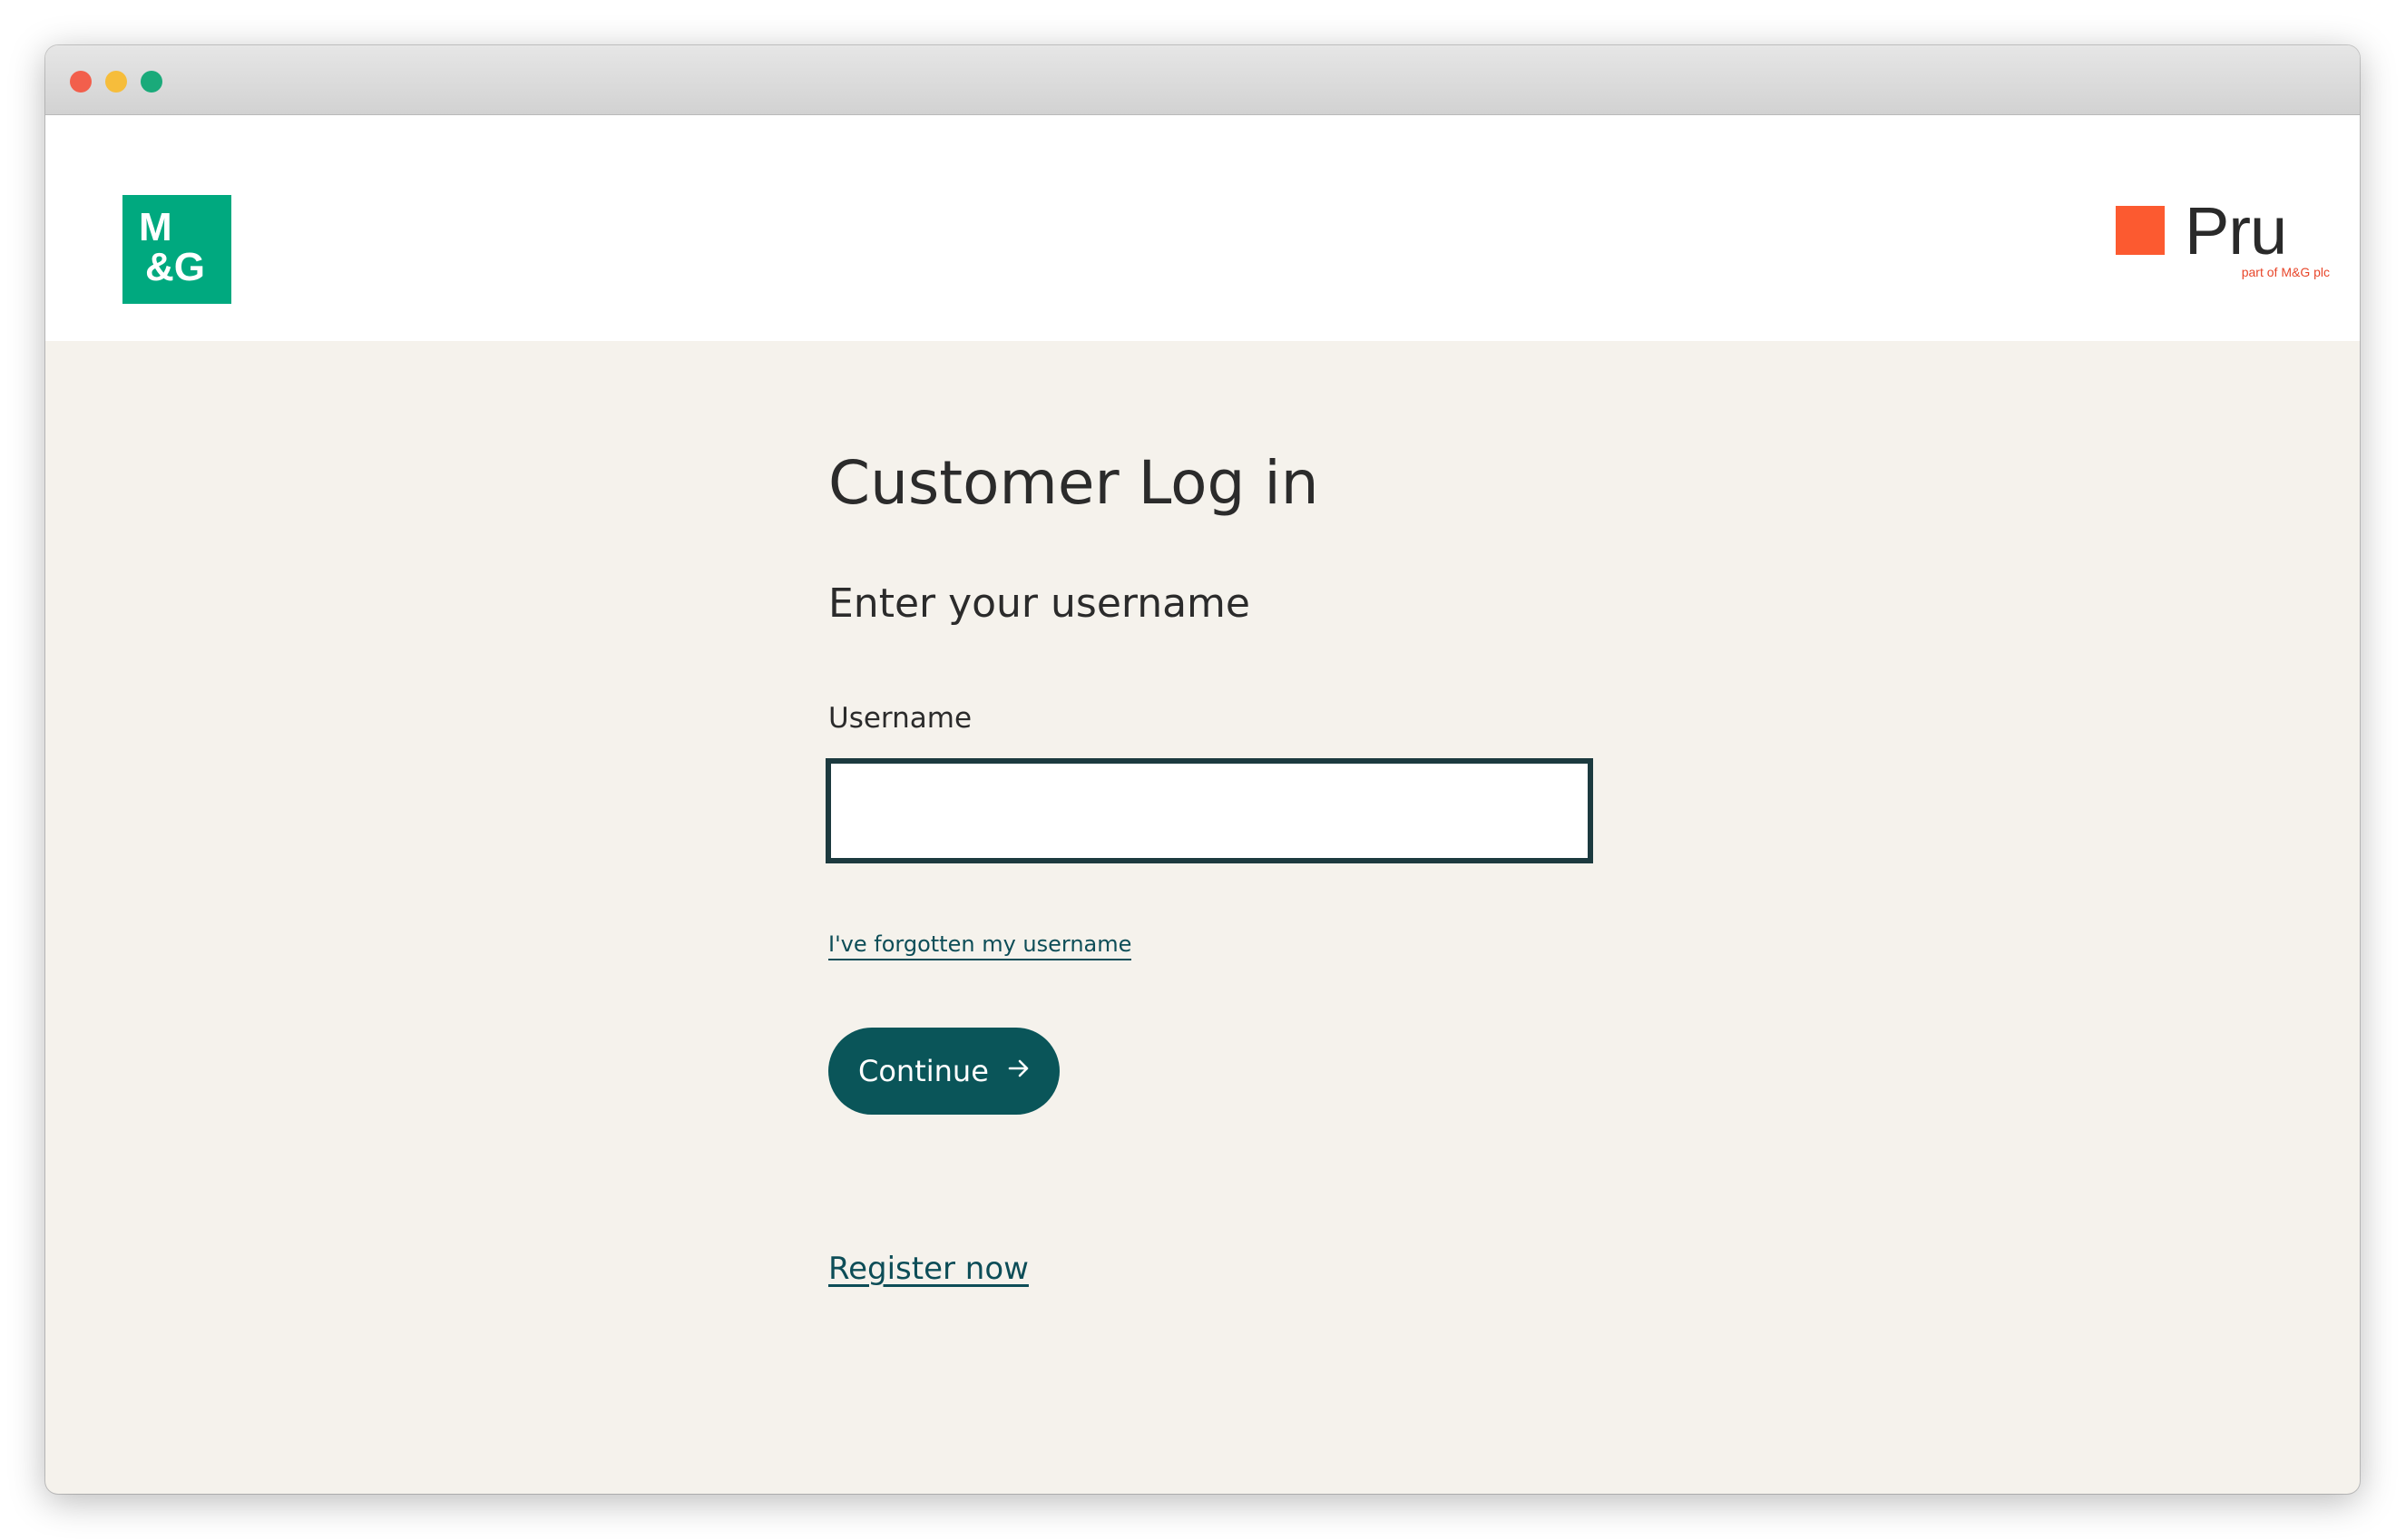 The height and width of the screenshot is (1540, 2406). I want to click on page-title: Customer Log in, so click(1073, 483).